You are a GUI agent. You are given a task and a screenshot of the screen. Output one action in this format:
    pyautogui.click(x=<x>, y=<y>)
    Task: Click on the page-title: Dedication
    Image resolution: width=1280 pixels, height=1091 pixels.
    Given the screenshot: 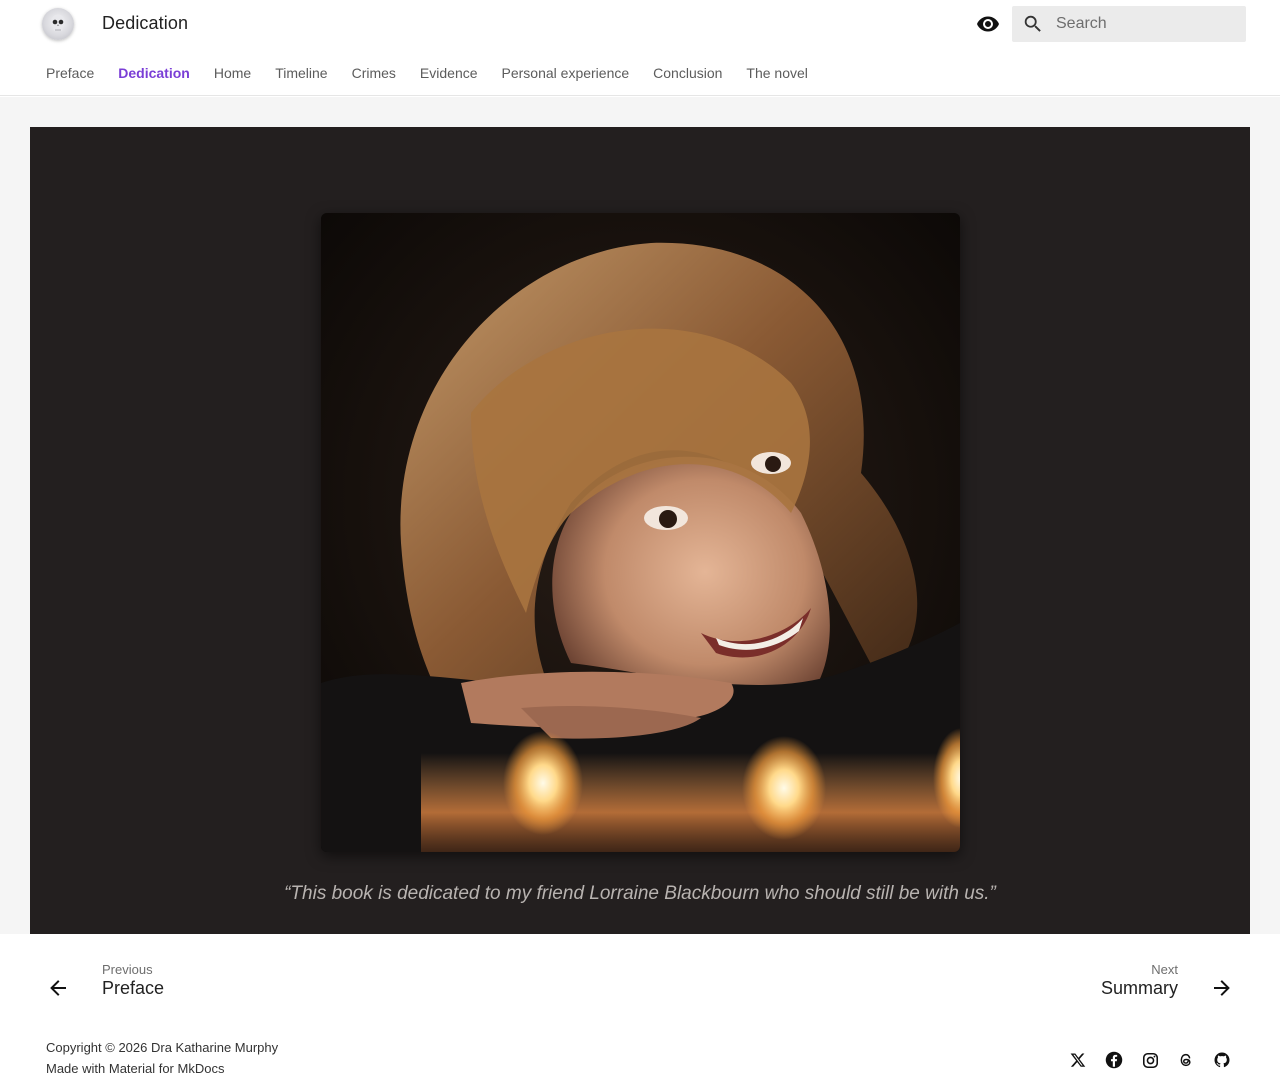 What is the action you would take?
    pyautogui.click(x=145, y=23)
    